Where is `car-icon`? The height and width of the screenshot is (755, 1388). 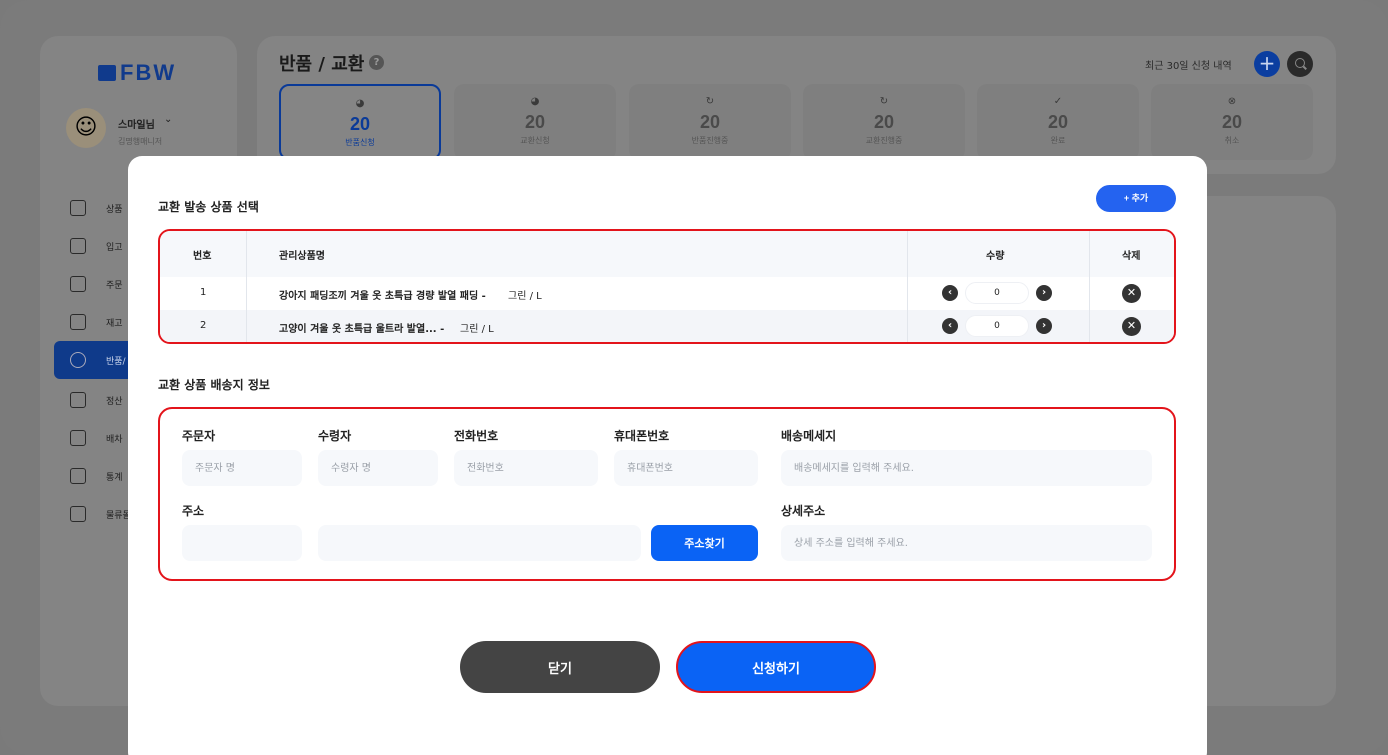 car-icon is located at coordinates (78, 438).